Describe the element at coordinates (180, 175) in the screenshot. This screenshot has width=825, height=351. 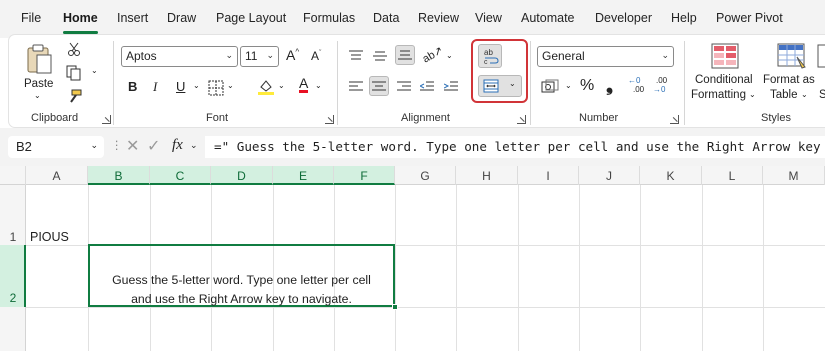
I see `column-header-c: C` at that location.